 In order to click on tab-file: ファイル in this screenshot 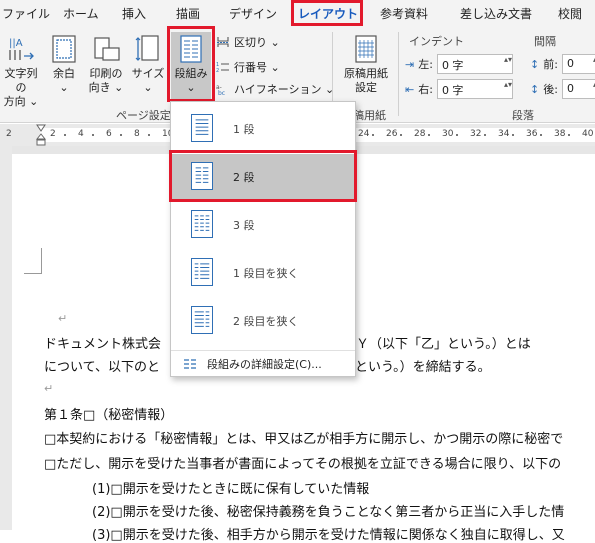, I will do `click(26, 13)`.